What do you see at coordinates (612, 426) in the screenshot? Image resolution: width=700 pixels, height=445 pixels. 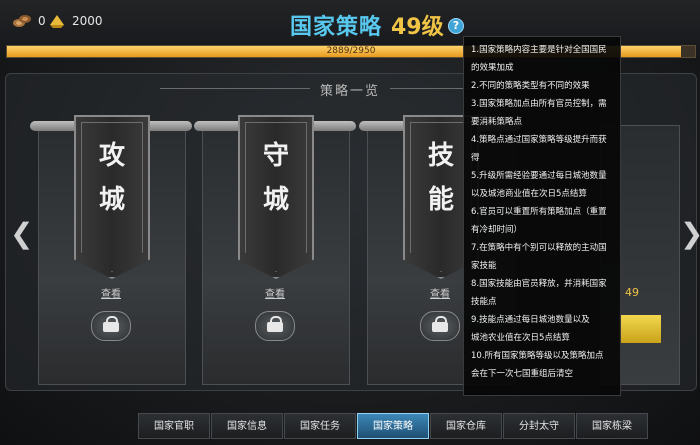 I see `tab-pillars: 国家栋梁` at bounding box center [612, 426].